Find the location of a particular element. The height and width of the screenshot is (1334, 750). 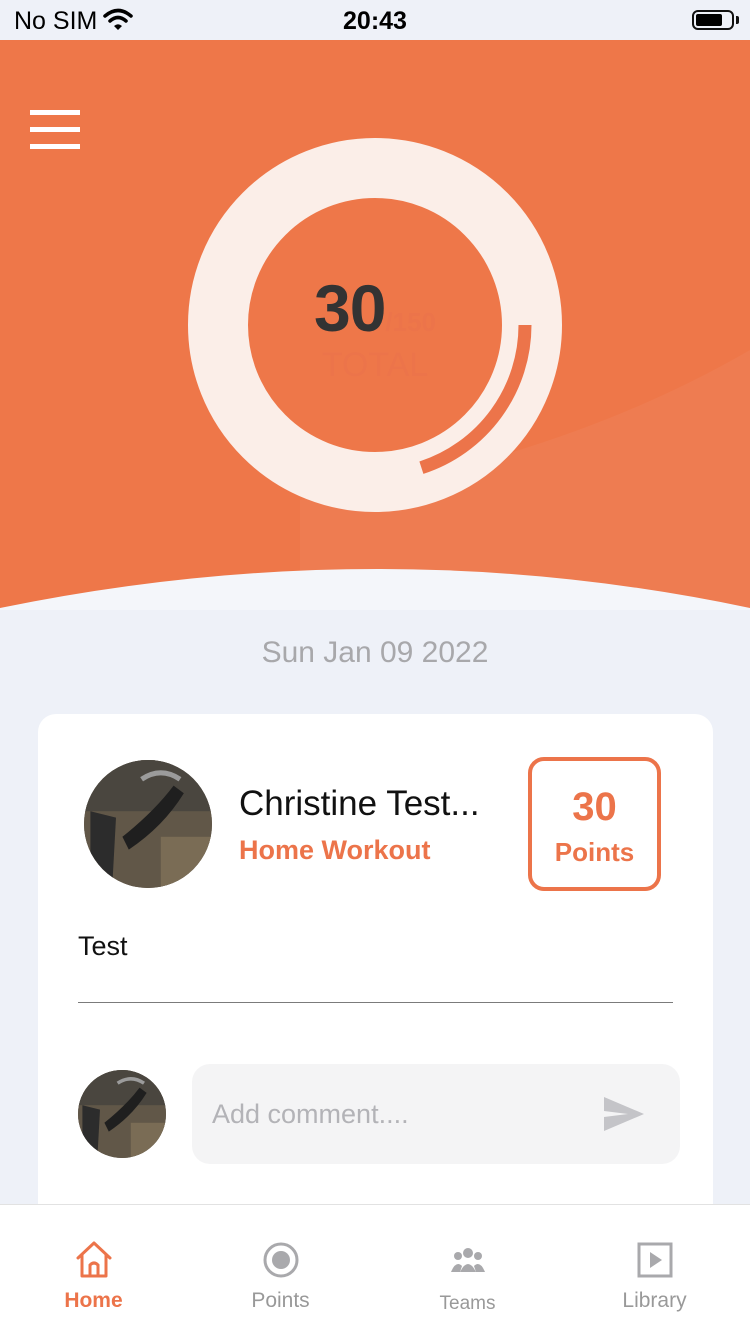

tab-bar: Home Points Teams Library is located at coordinates (375, 1269).